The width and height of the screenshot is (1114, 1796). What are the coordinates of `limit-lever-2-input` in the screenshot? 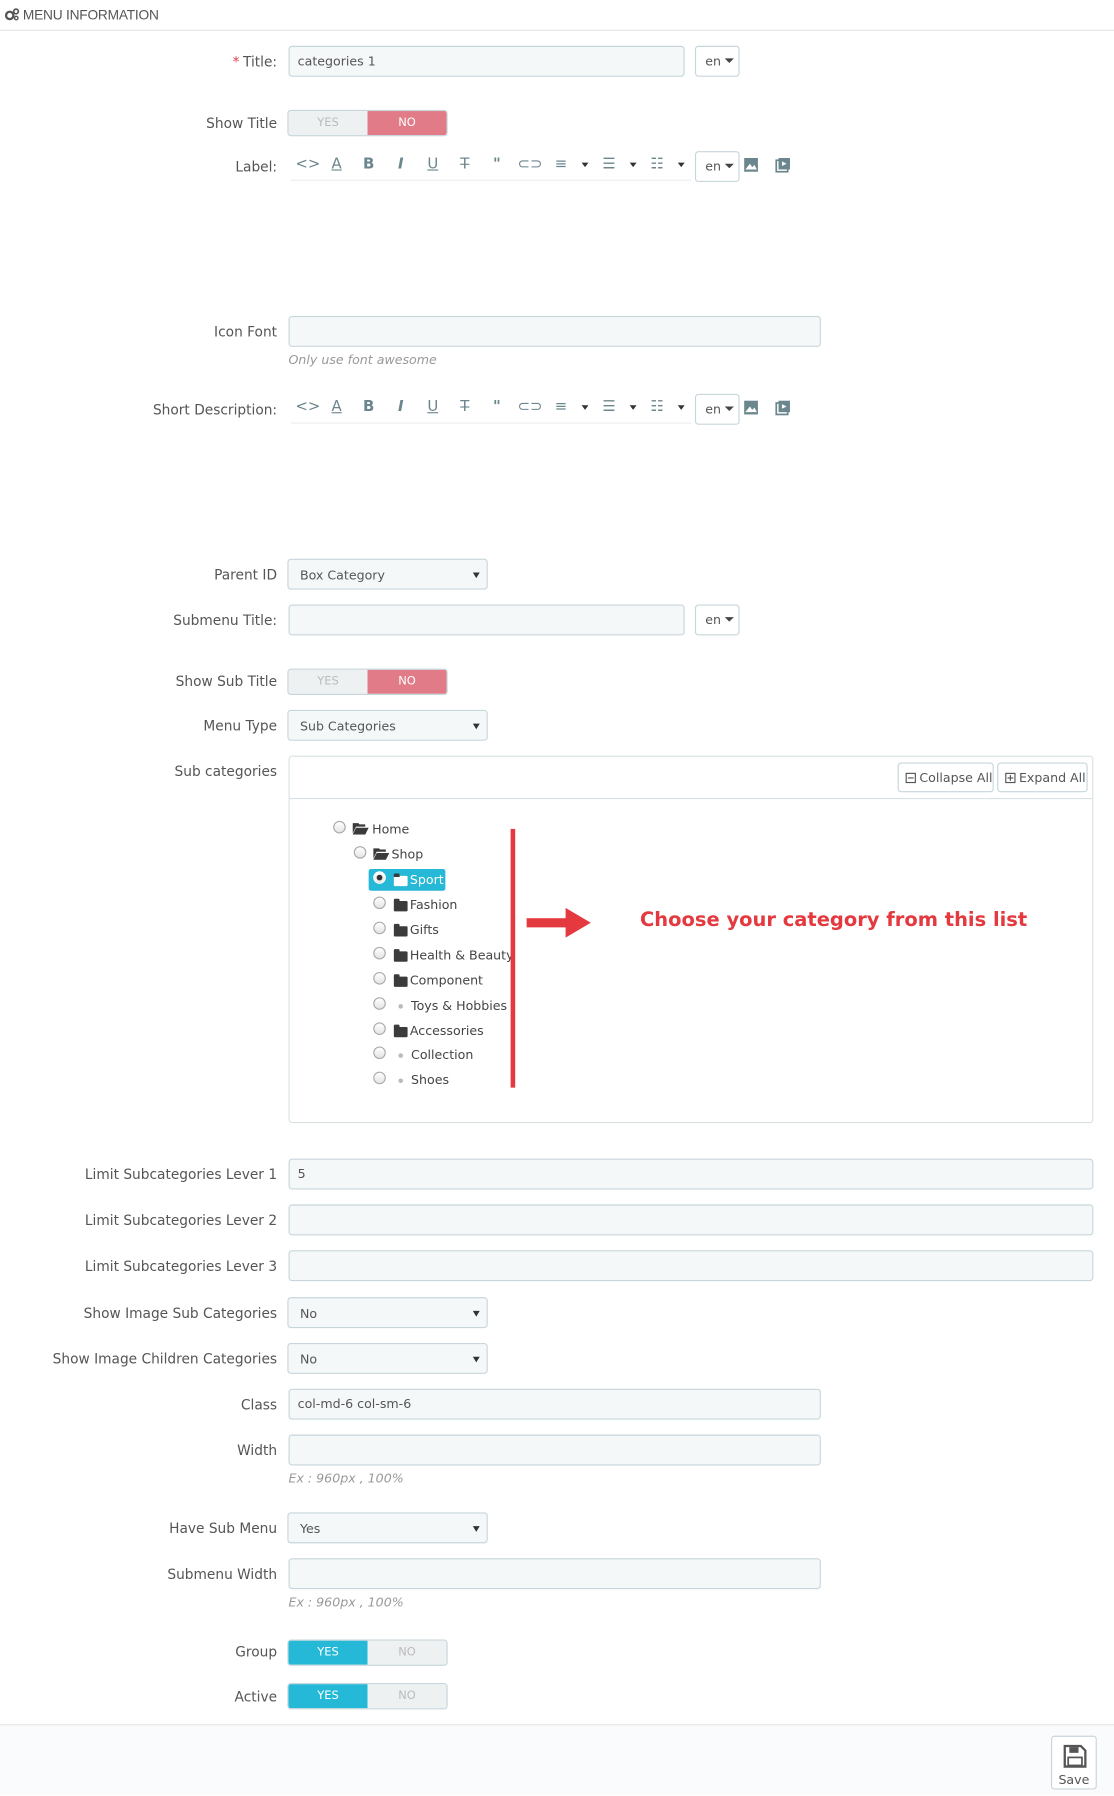 It's located at (691, 1220).